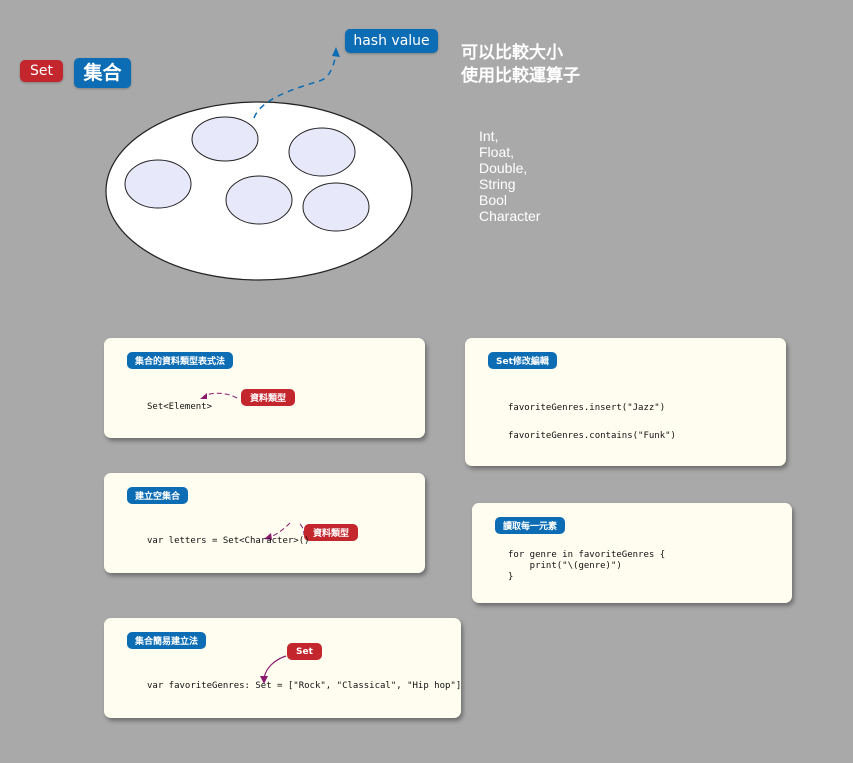 This screenshot has height=763, width=853. Describe the element at coordinates (228, 541) in the screenshot. I see `code-line: var letters = Set<Character>()` at that location.